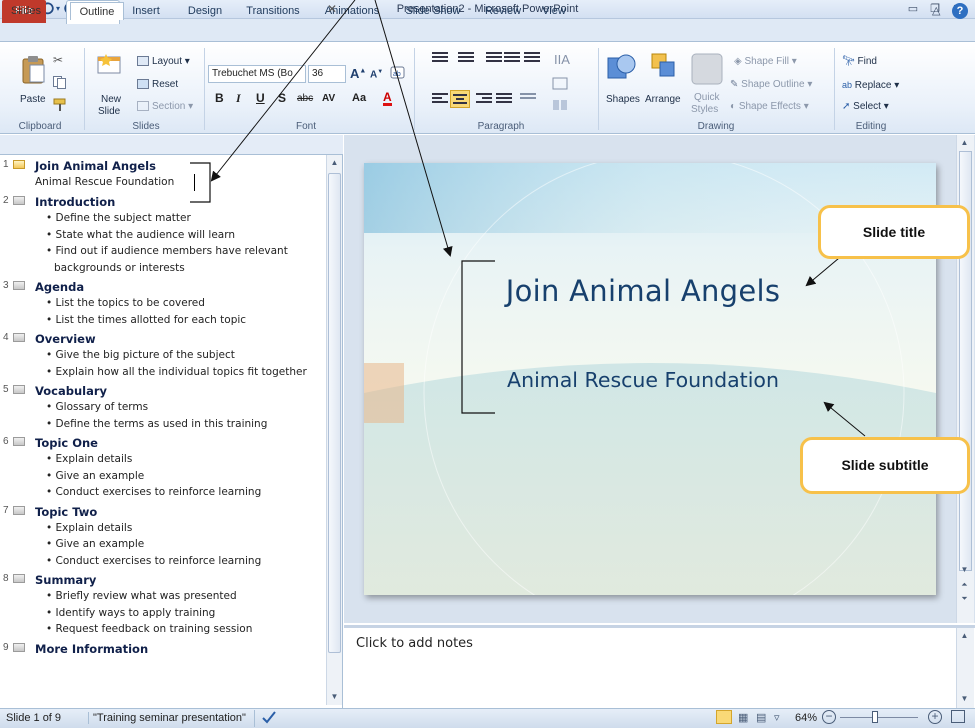 The width and height of the screenshot is (975, 728). Describe the element at coordinates (769, 107) in the screenshot. I see `shape-effects-button: ◐ Shape Effects ▾` at that location.